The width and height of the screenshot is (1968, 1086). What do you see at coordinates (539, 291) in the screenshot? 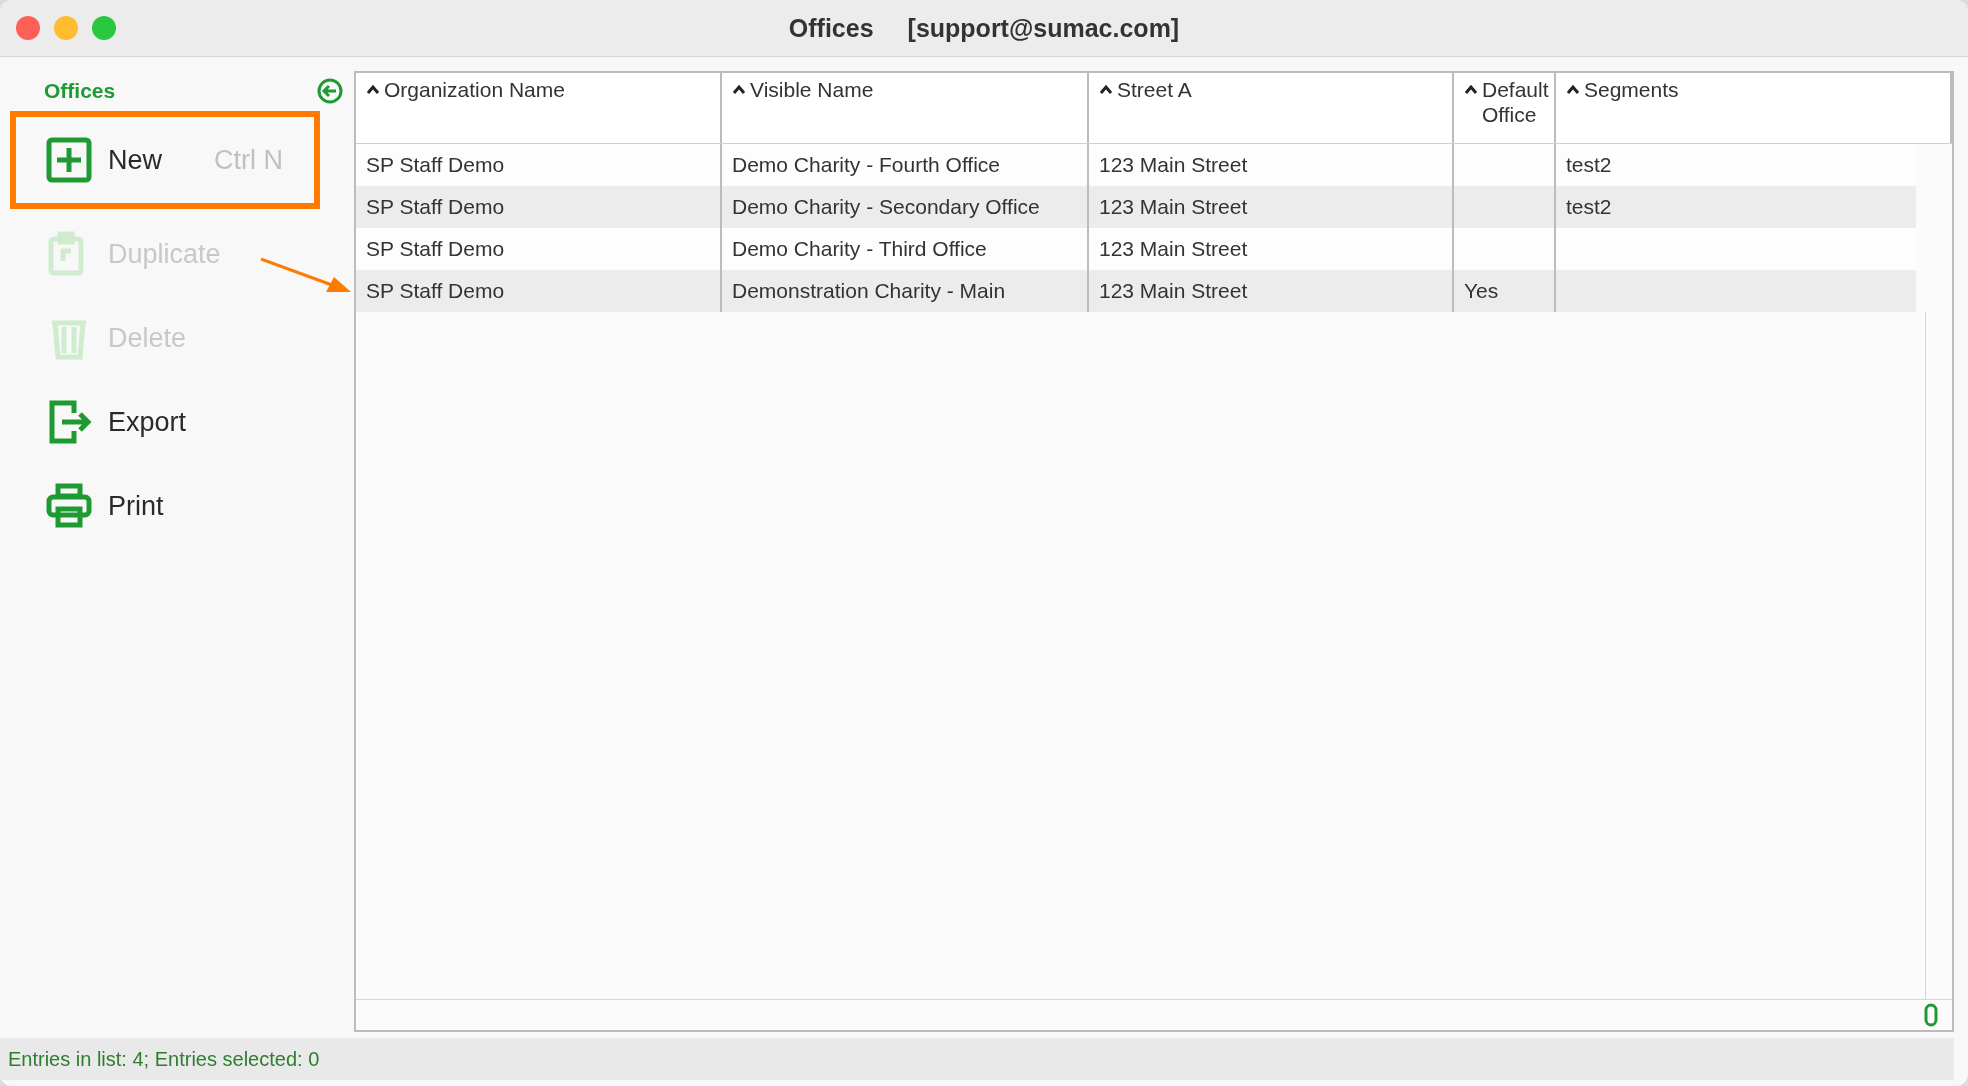
I see `table-cell: SP Staff Demo` at bounding box center [539, 291].